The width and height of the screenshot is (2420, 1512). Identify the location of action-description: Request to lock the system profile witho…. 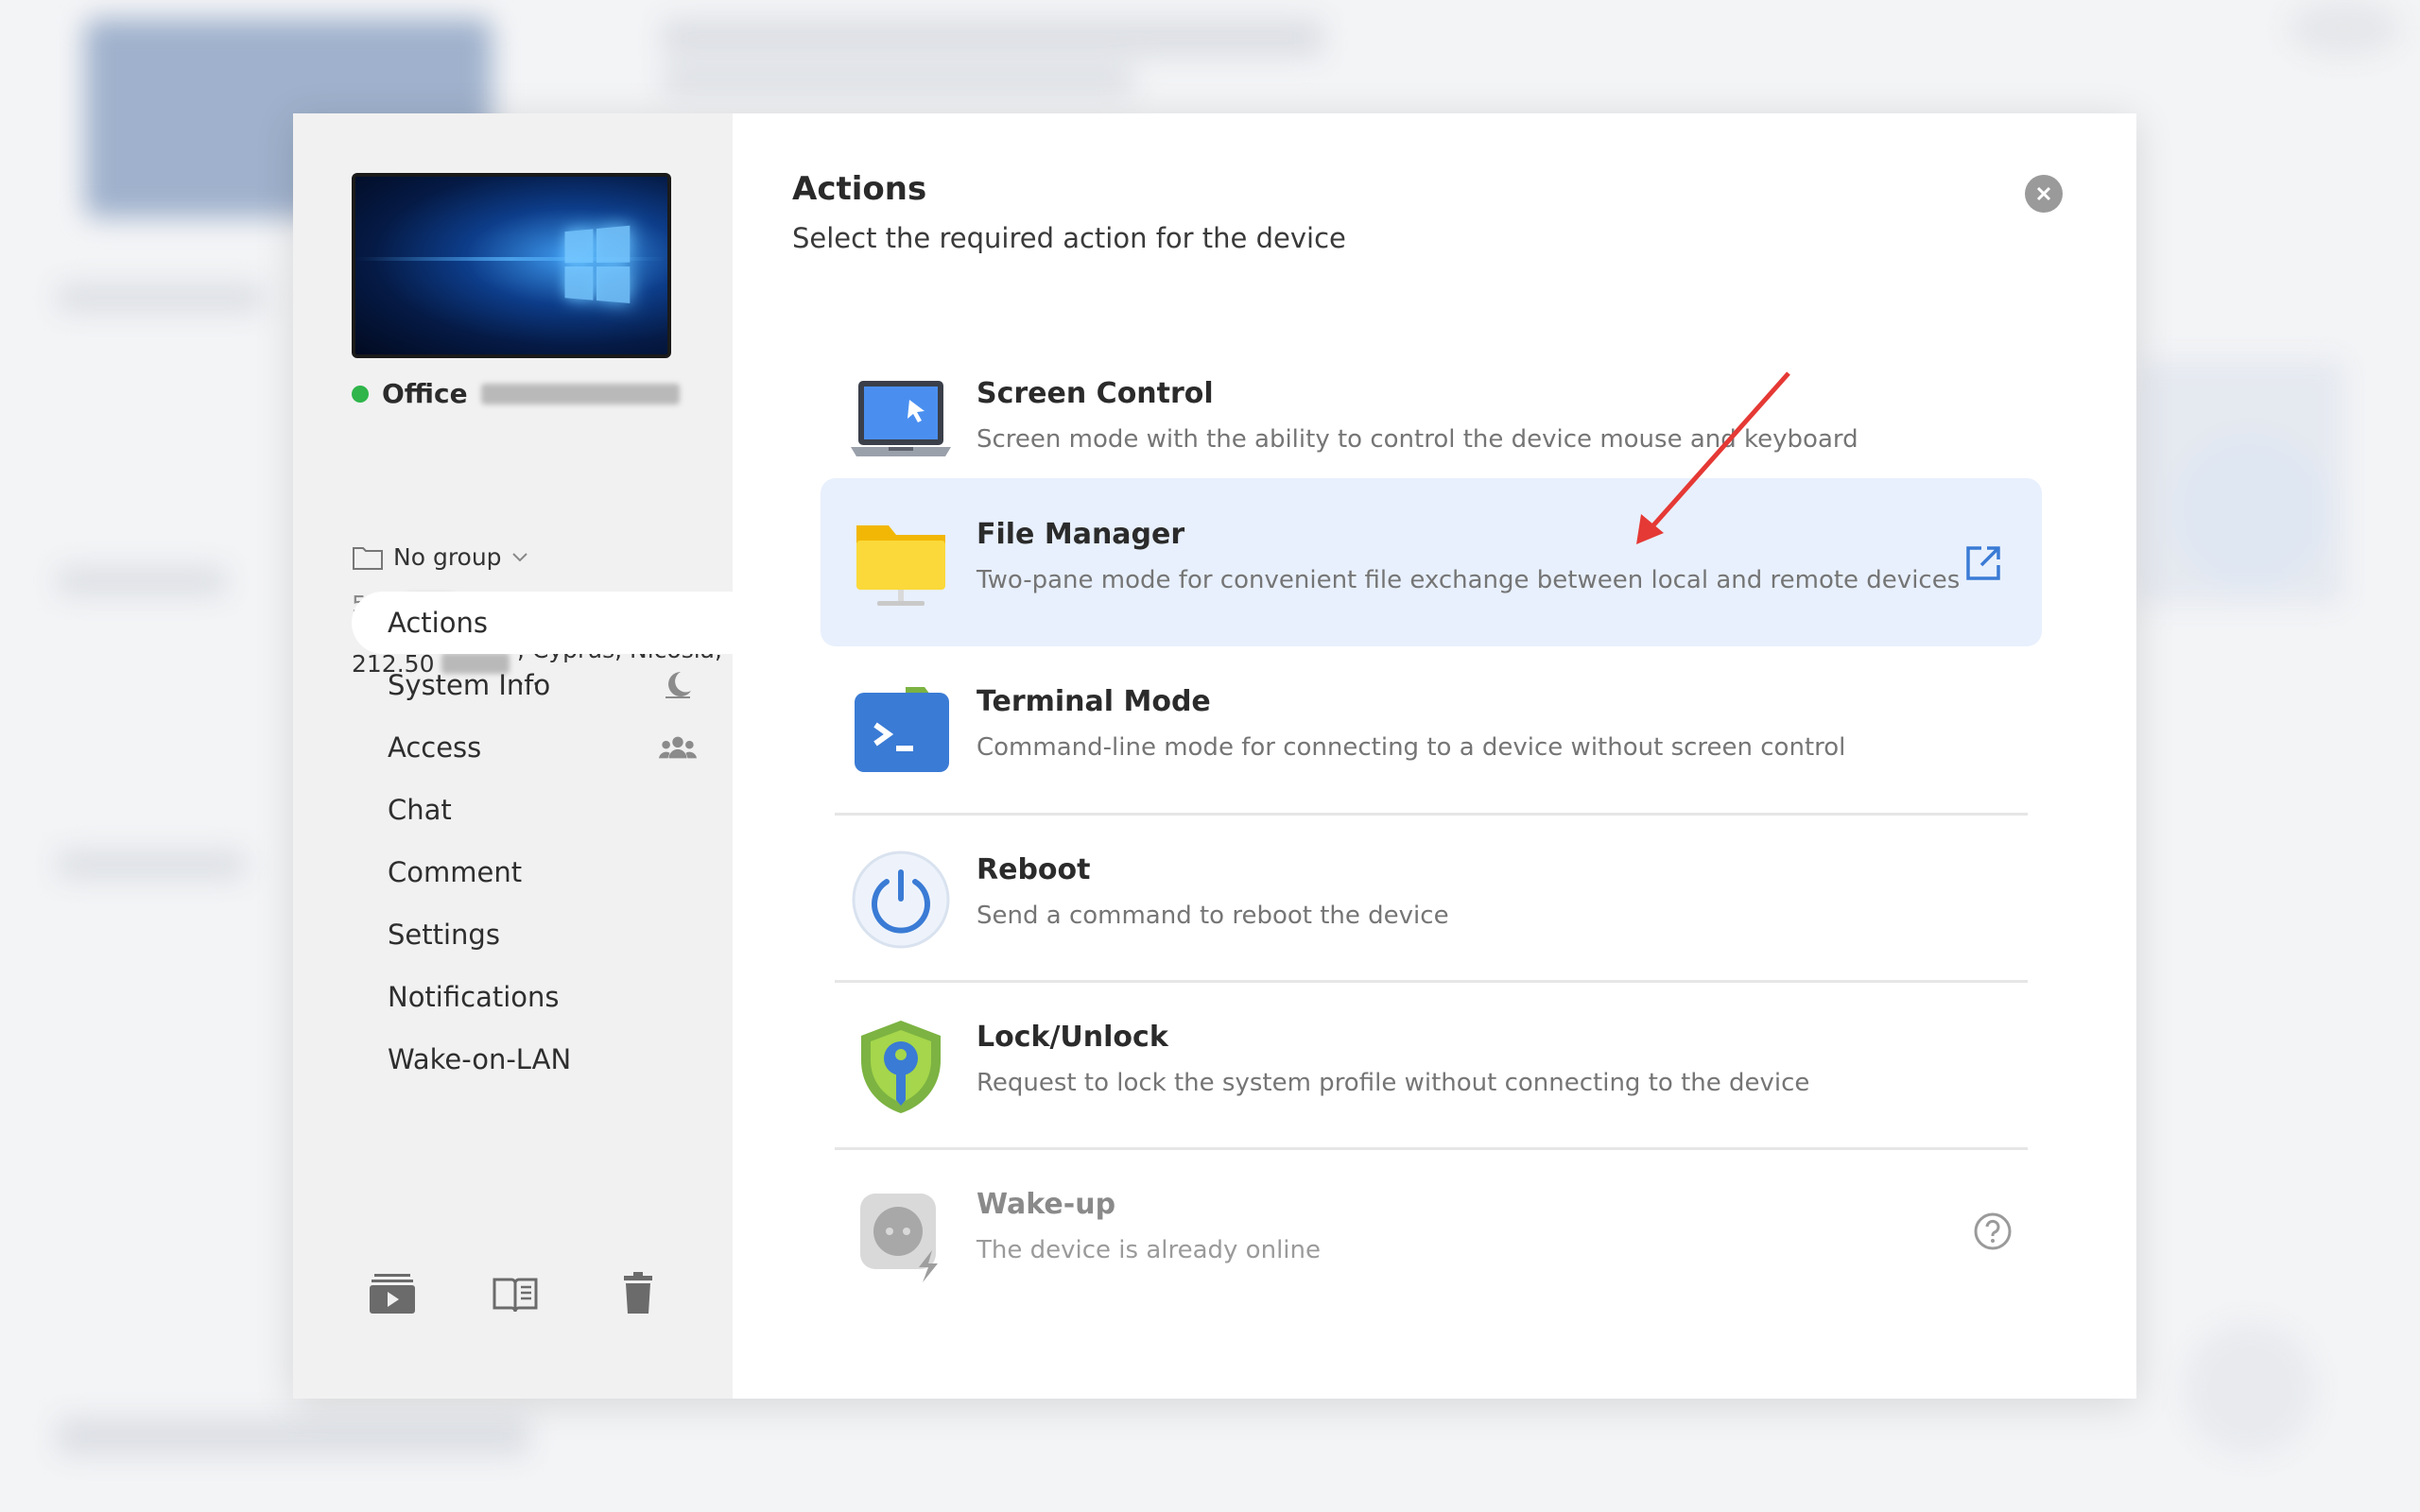
(1393, 1083).